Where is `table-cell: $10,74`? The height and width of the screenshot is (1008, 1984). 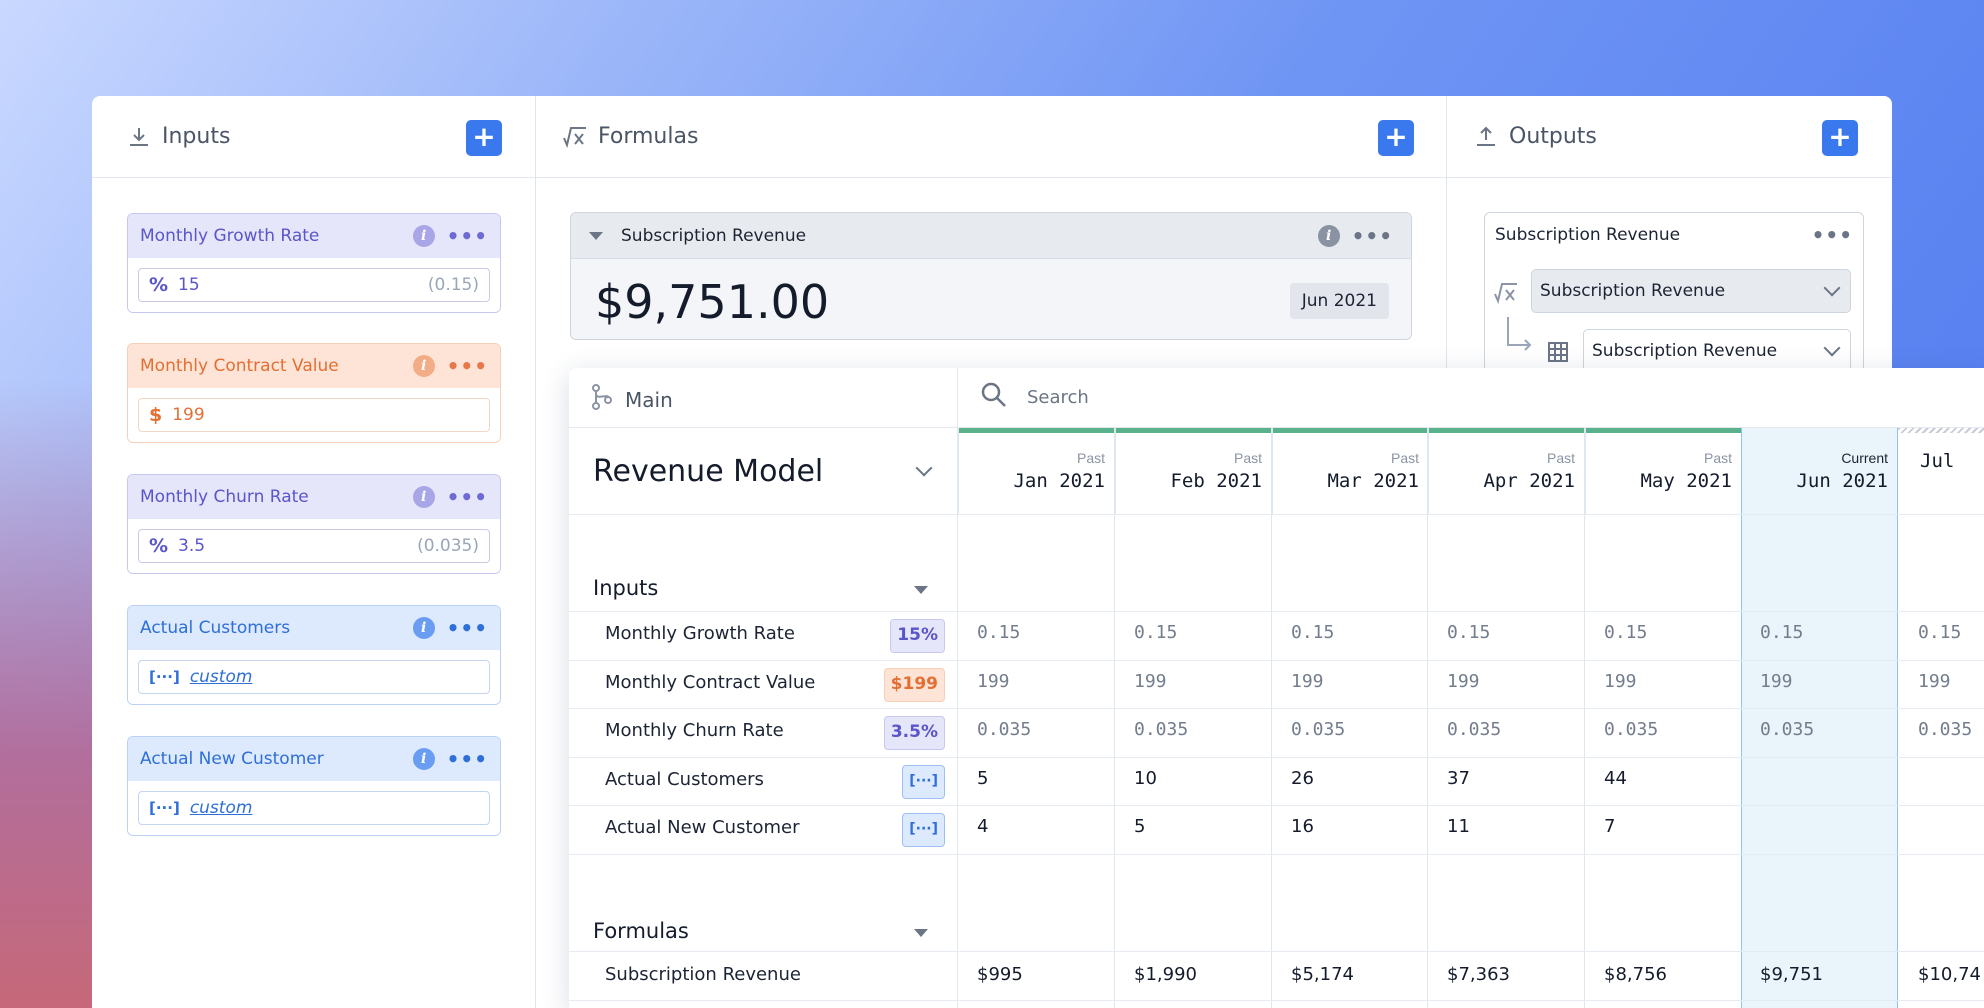
table-cell: $10,74 is located at coordinates (1949, 974).